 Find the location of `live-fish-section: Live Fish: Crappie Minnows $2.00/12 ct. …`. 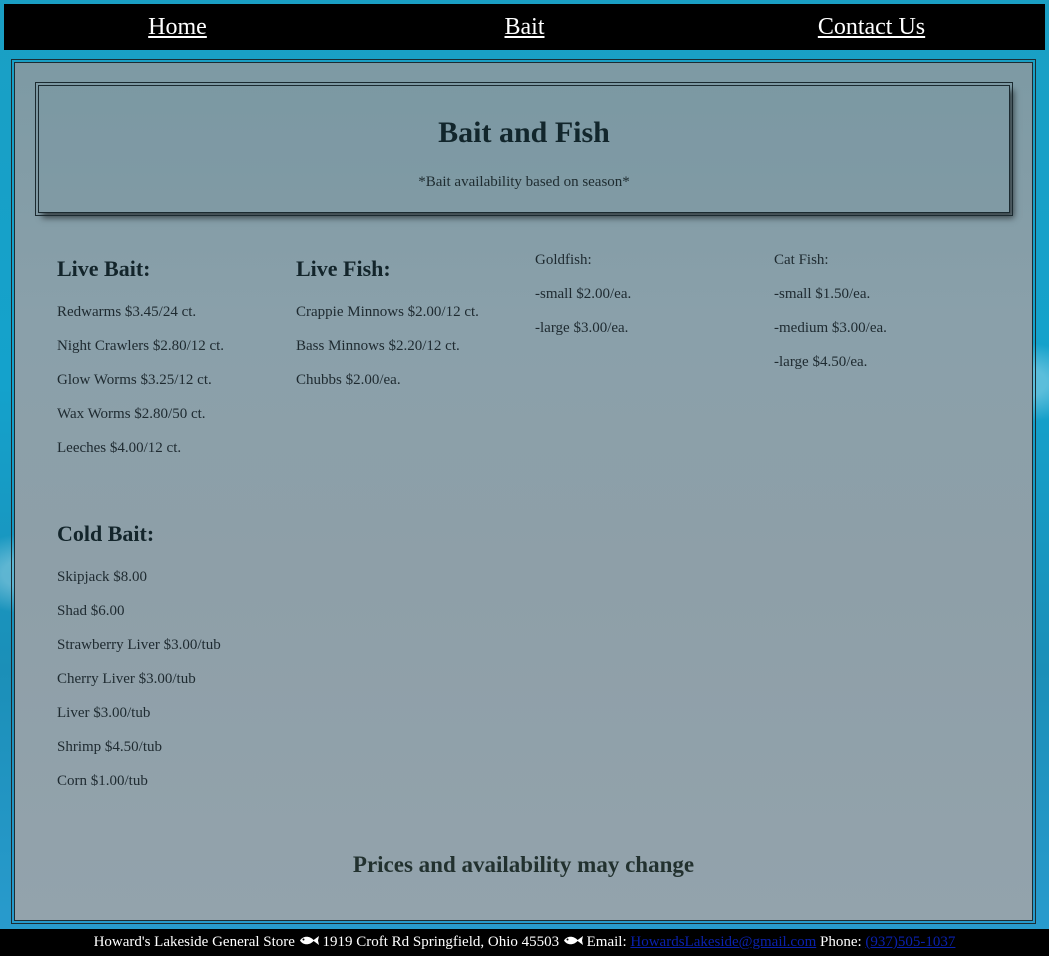

live-fish-section: Live Fish: Crappie Minnows $2.00/12 ct. … is located at coordinates (387, 326).